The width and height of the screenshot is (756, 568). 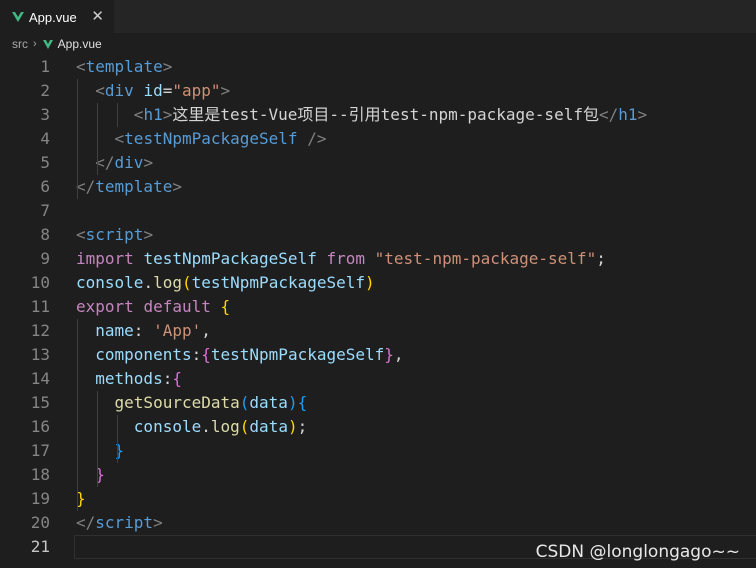 I want to click on code-line: 13 components:{testNpmPackageSelf},, so click(x=378, y=355).